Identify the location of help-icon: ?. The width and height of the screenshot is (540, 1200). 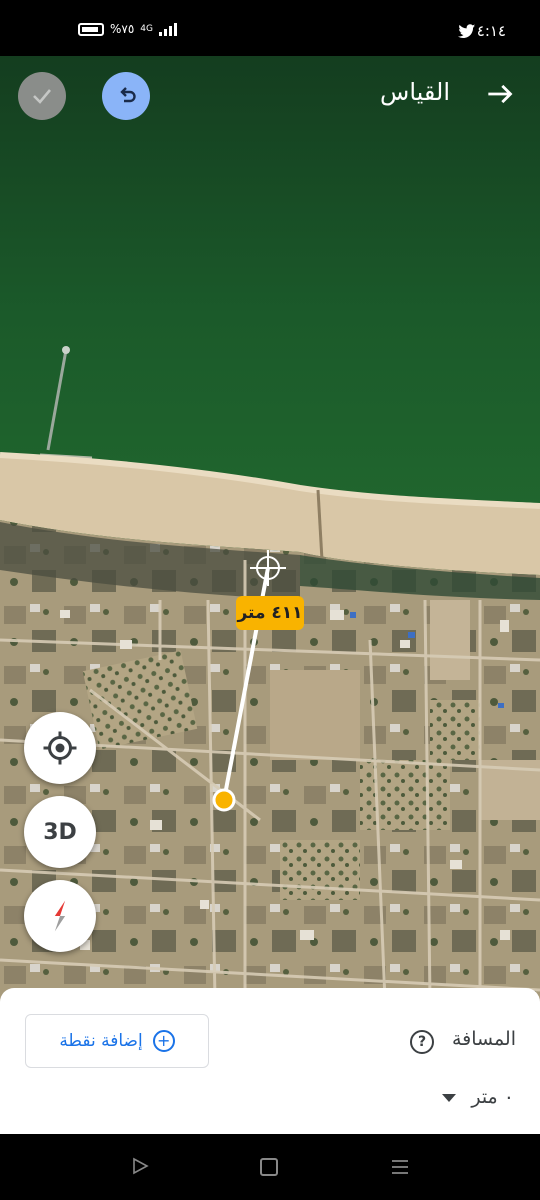
(422, 1042).